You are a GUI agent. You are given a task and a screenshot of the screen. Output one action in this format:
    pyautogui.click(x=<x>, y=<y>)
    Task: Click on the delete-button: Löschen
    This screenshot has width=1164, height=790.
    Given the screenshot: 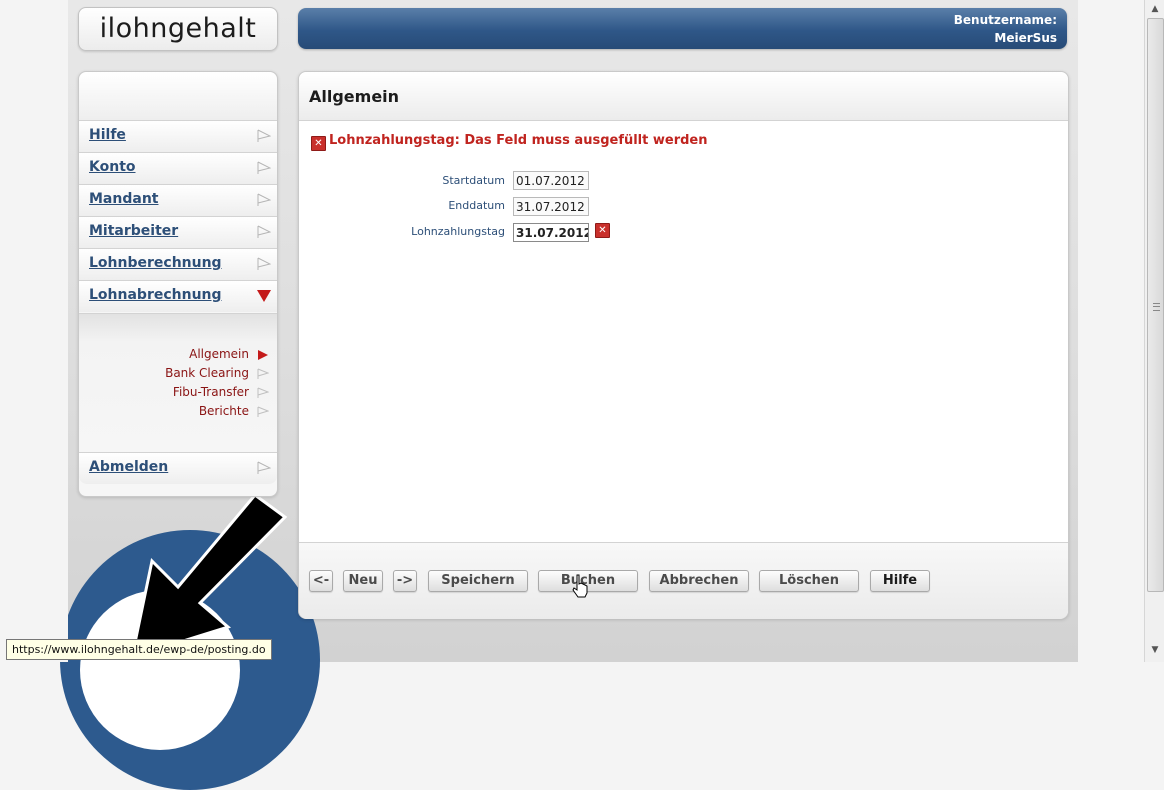 What is the action you would take?
    pyautogui.click(x=809, y=581)
    